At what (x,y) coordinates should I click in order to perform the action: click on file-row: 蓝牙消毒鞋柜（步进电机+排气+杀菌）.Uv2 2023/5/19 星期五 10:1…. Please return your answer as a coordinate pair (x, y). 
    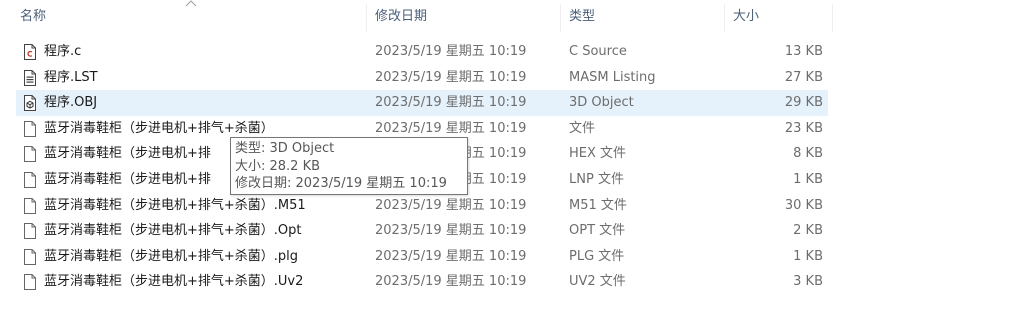
    Looking at the image, I should click on (417, 282).